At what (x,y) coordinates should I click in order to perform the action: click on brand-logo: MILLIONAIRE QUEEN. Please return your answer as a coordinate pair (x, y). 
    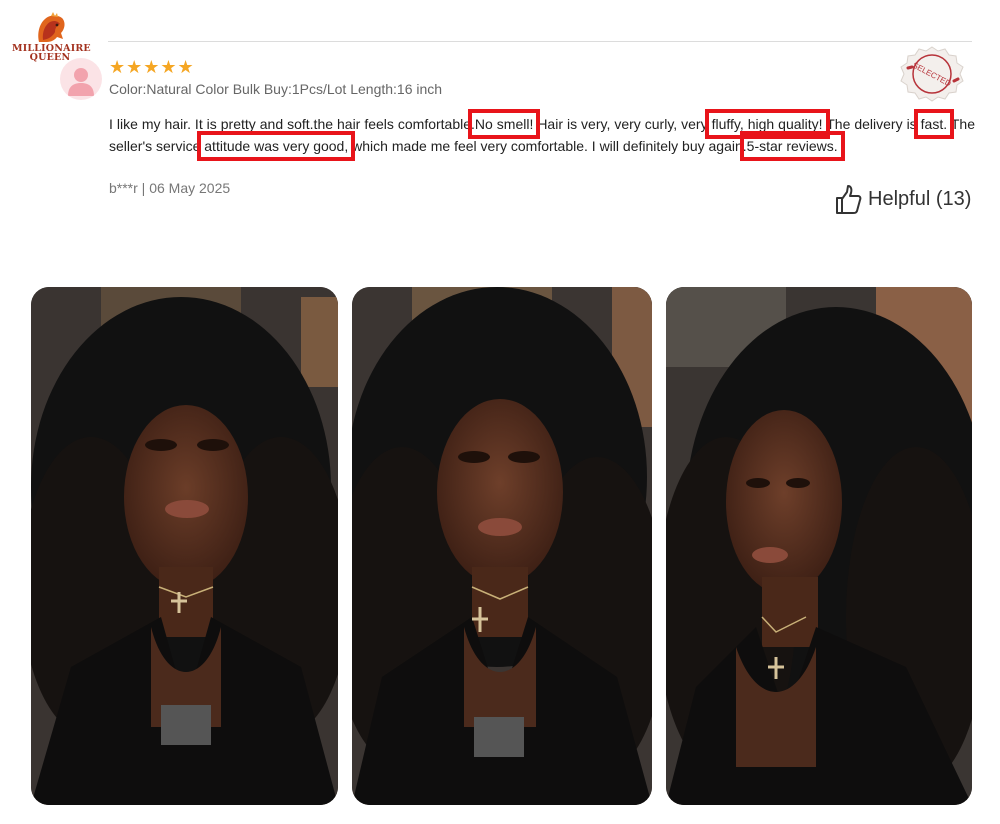
    Looking at the image, I should click on (51, 37).